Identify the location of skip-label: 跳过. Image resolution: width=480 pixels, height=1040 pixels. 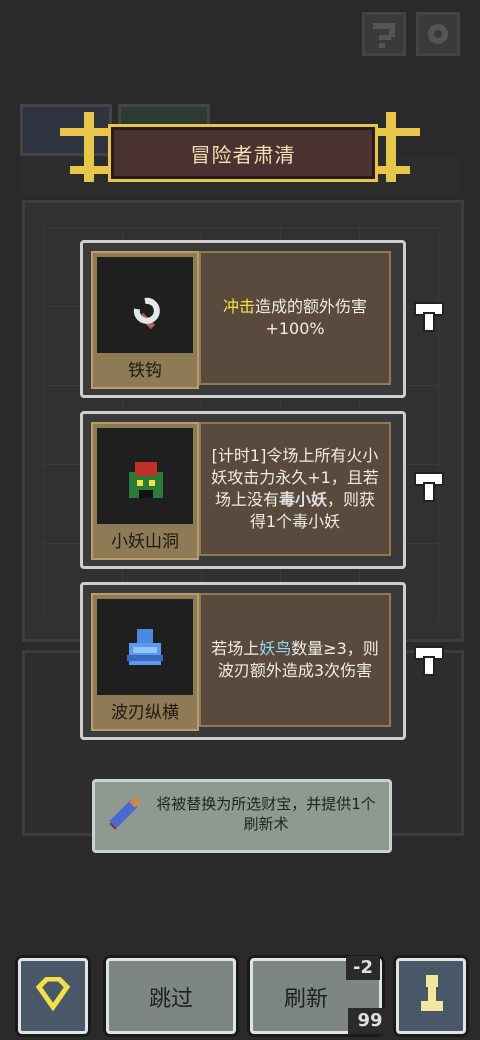
(170, 999).